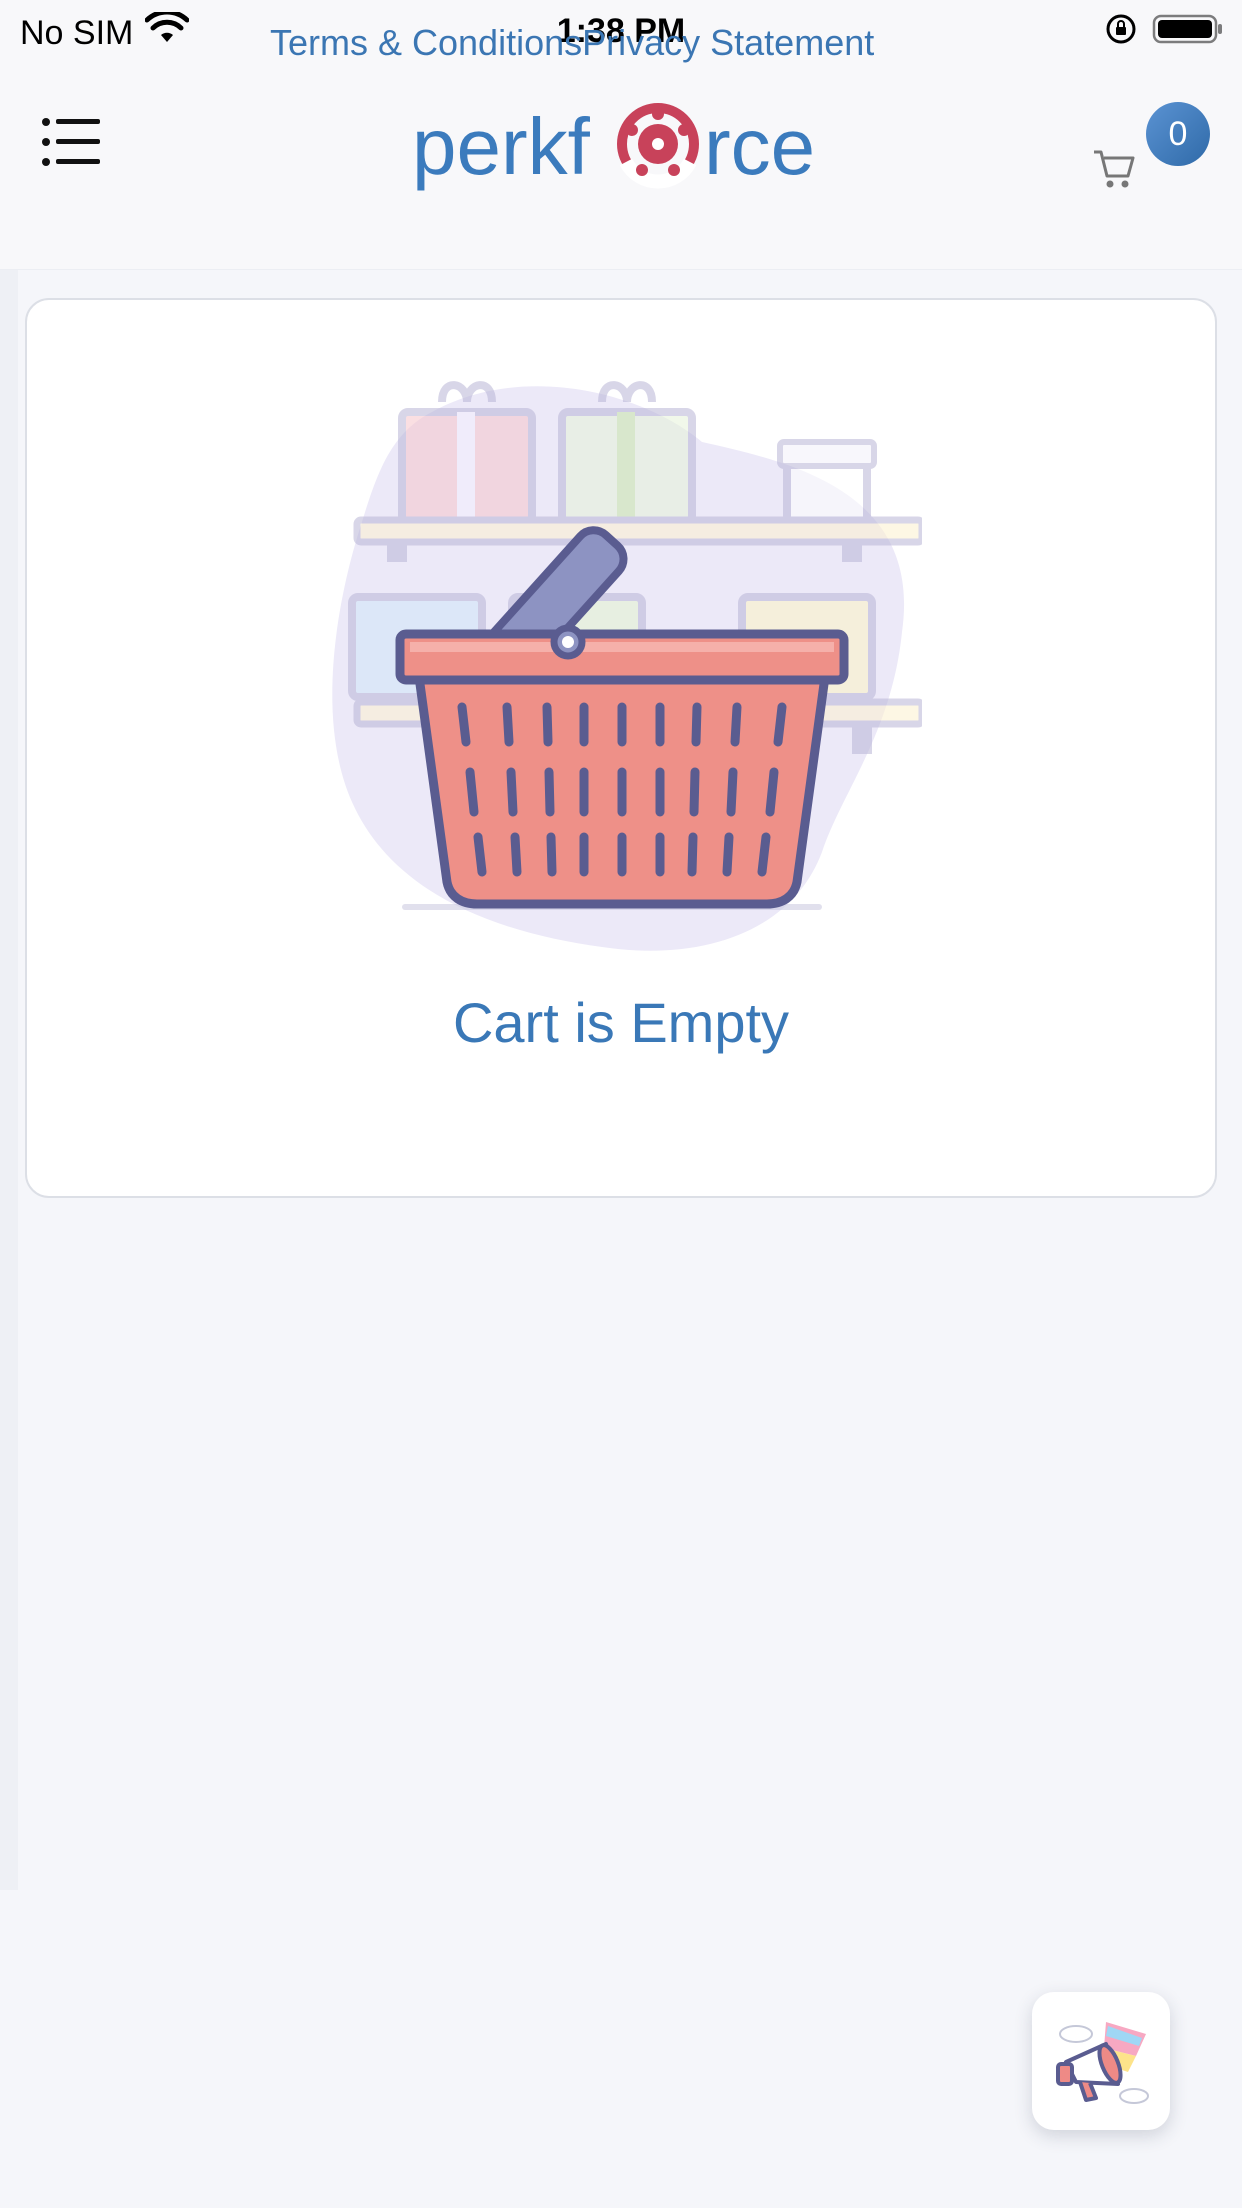 The width and height of the screenshot is (1242, 2208). I want to click on cart-count-badge: 0, so click(1178, 134).